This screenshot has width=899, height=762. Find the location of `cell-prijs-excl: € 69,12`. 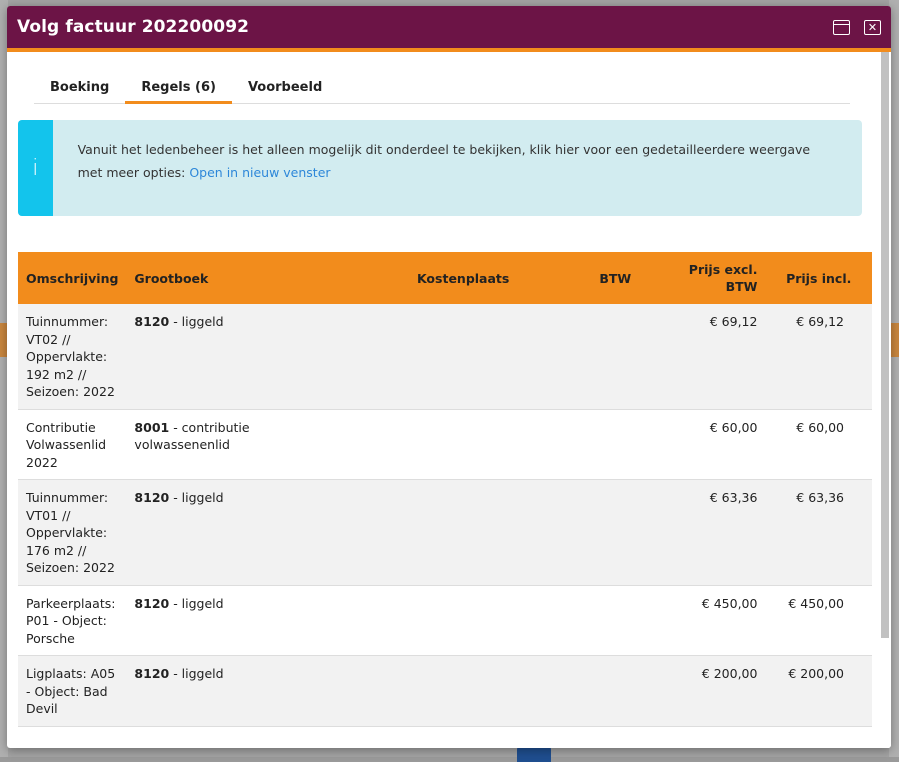

cell-prijs-excl: € 69,12 is located at coordinates (710, 357).